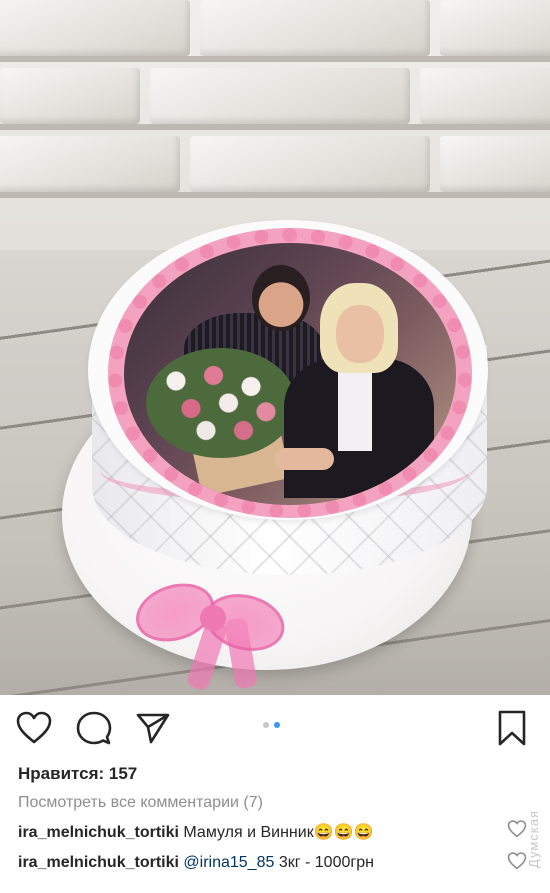 The image size is (550, 893). I want to click on comment-bubble-icon, so click(94, 728).